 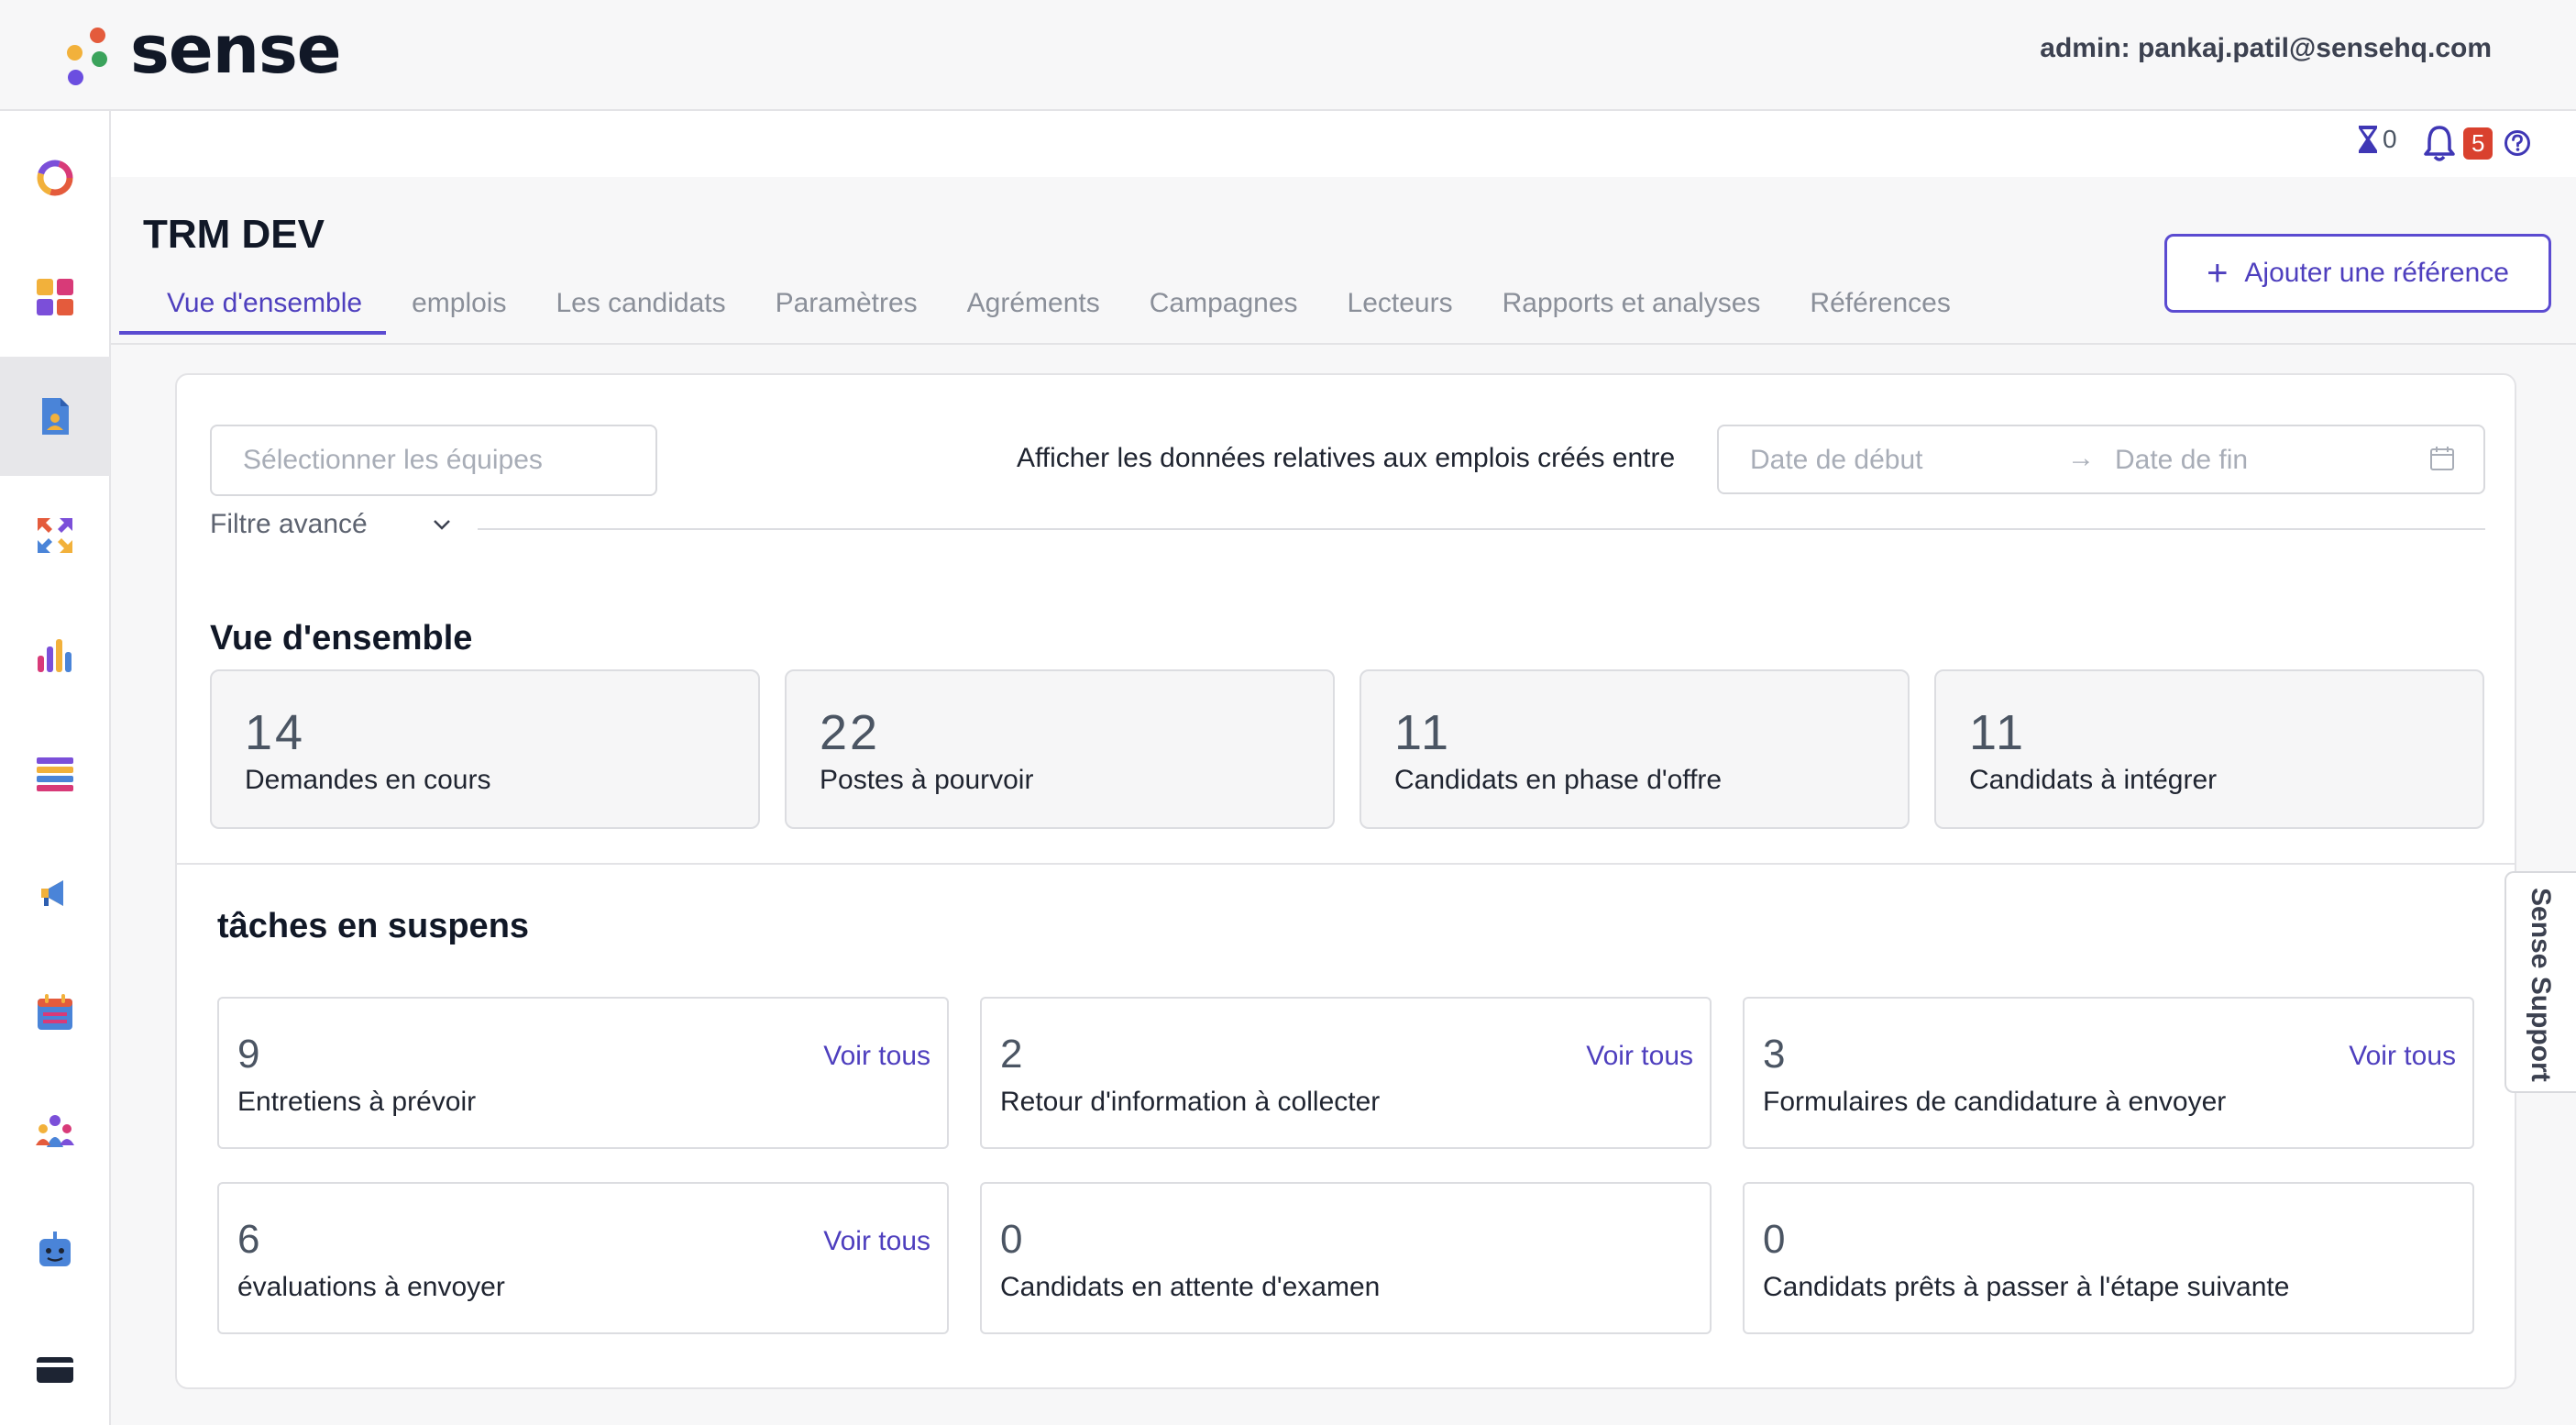 What do you see at coordinates (850, 733) in the screenshot?
I see `stat-value: 22` at bounding box center [850, 733].